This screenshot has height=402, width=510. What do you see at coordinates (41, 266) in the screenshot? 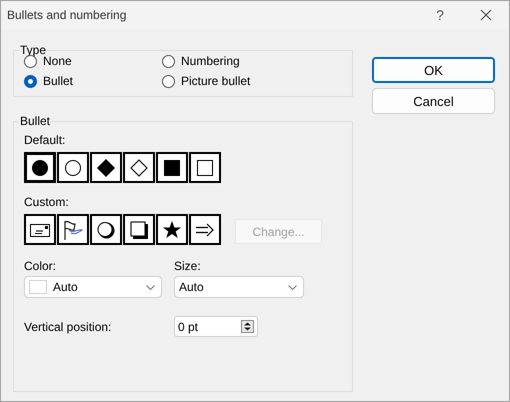
I see `field-label: Color:` at bounding box center [41, 266].